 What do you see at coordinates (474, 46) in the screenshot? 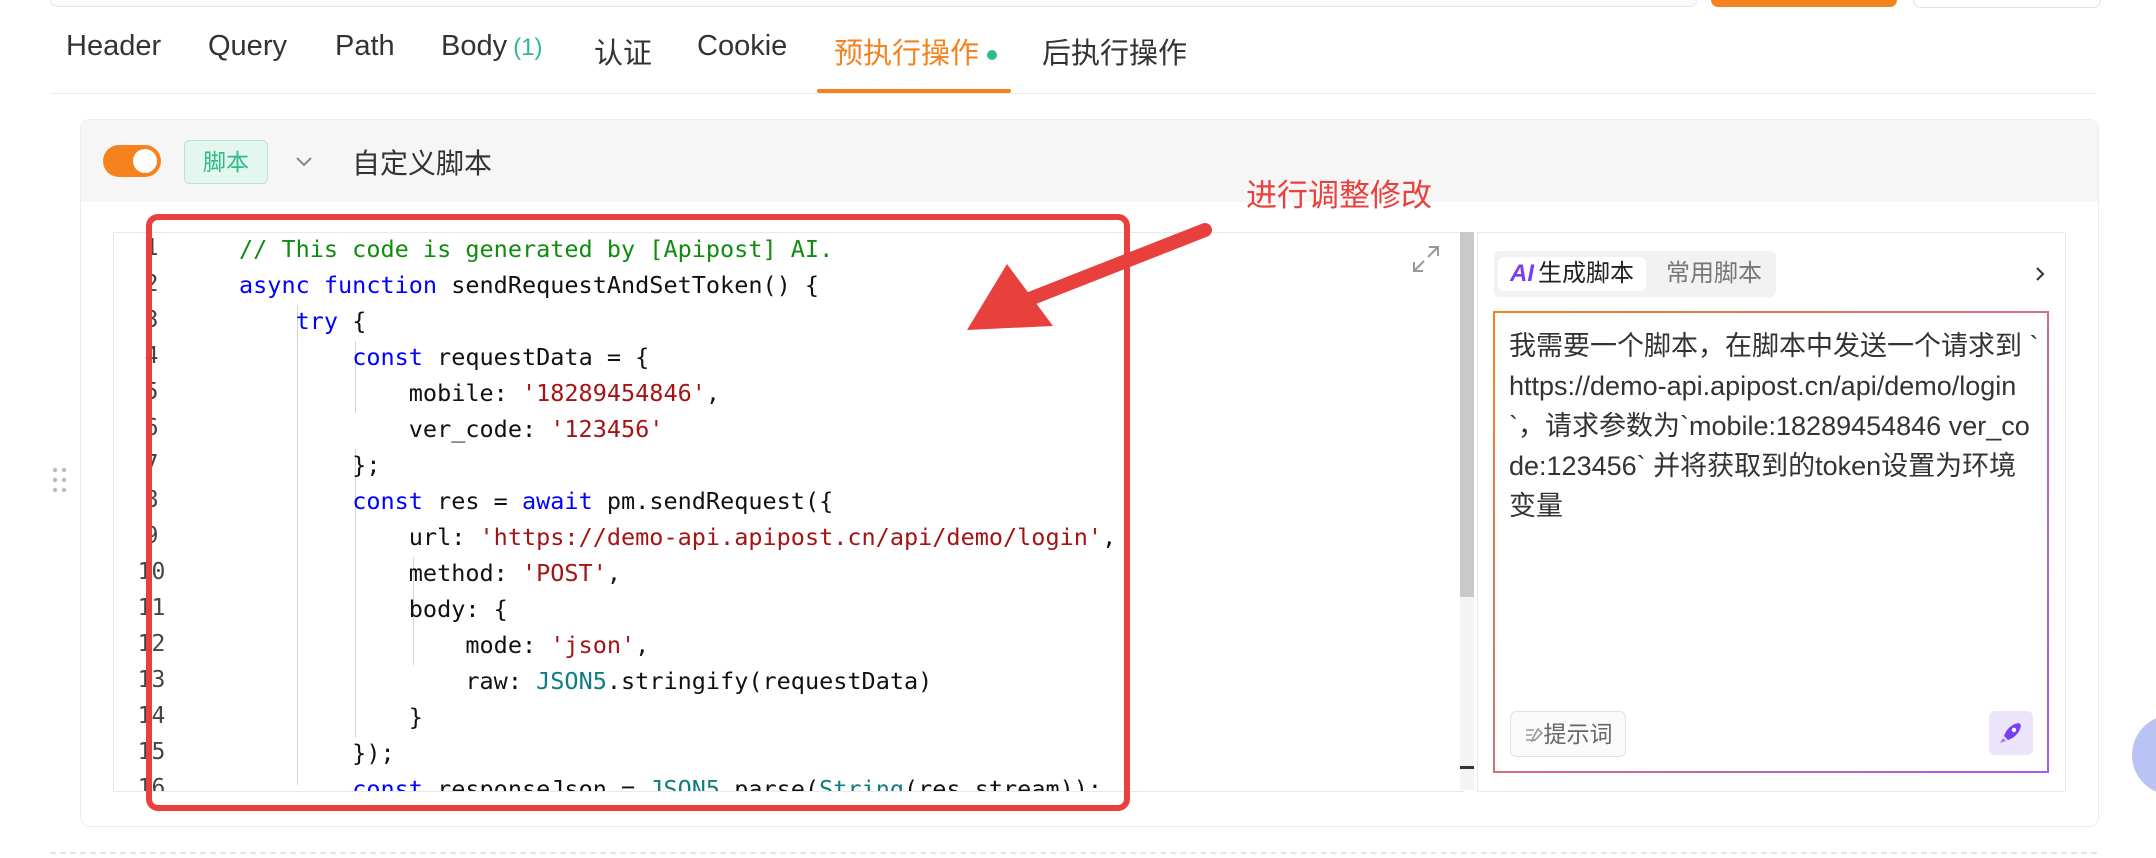
I see `tab-label: Body` at bounding box center [474, 46].